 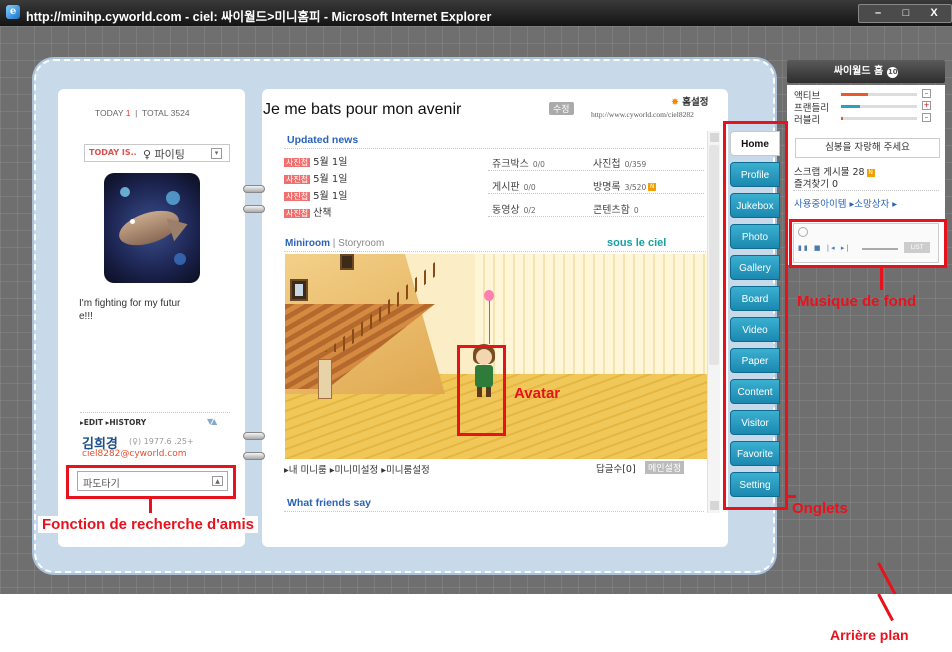 I want to click on home-settings-link: ✸ 홈설정, so click(x=690, y=101).